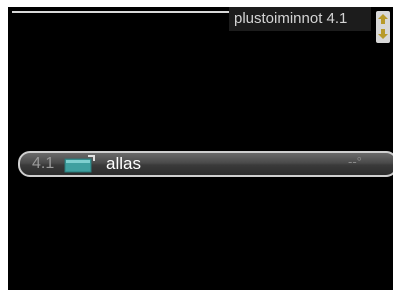  I want to click on menu-item-pool: 4.1 allas --°, so click(205, 164).